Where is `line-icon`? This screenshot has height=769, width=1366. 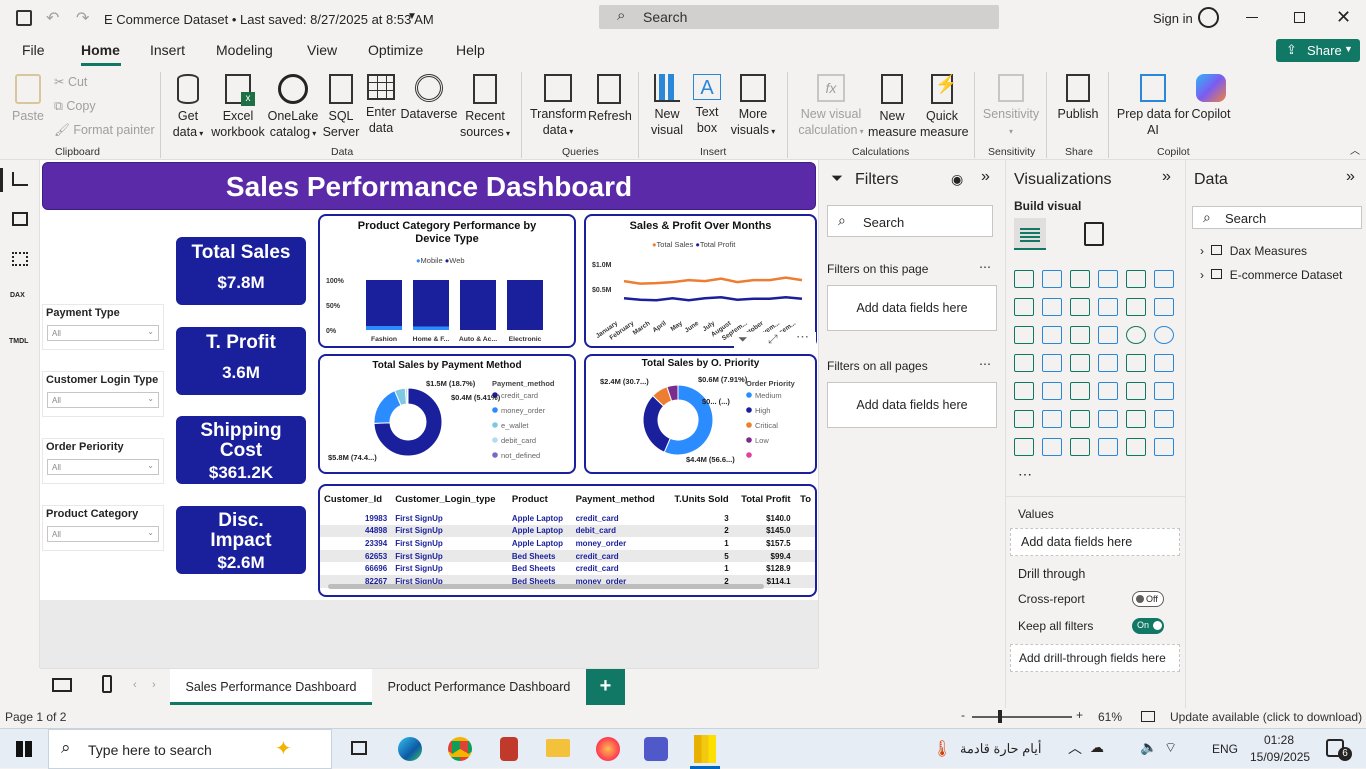 line-icon is located at coordinates (1024, 307).